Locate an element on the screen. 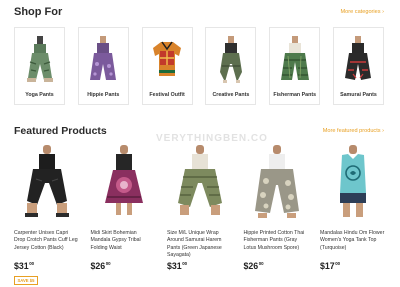  hippie-pants-image is located at coordinates (103, 60).